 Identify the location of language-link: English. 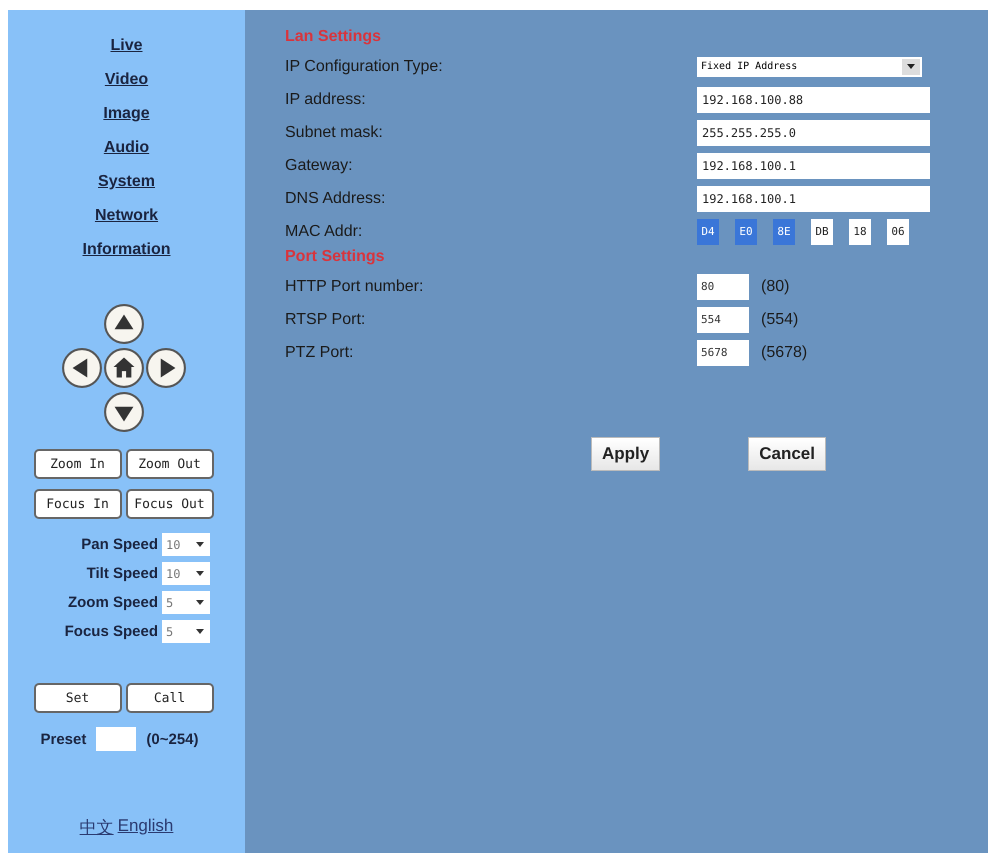
(146, 827).